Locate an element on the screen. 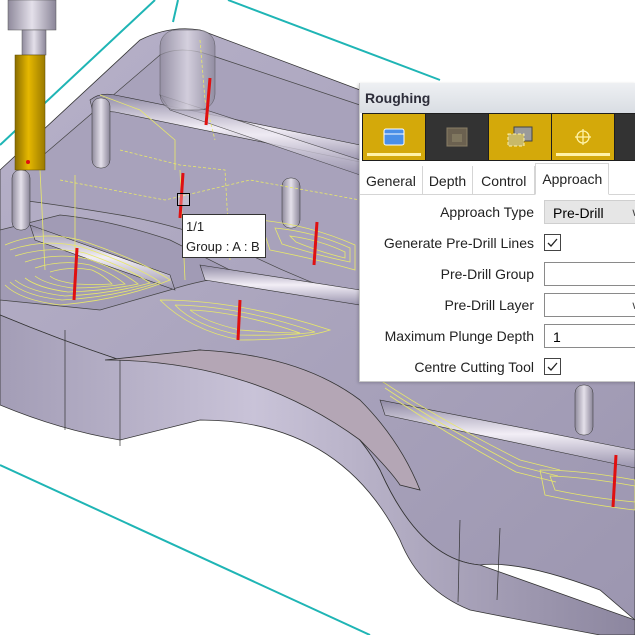  max-plunge-row: Maximum Plunge Depth 1 is located at coordinates (497, 337).